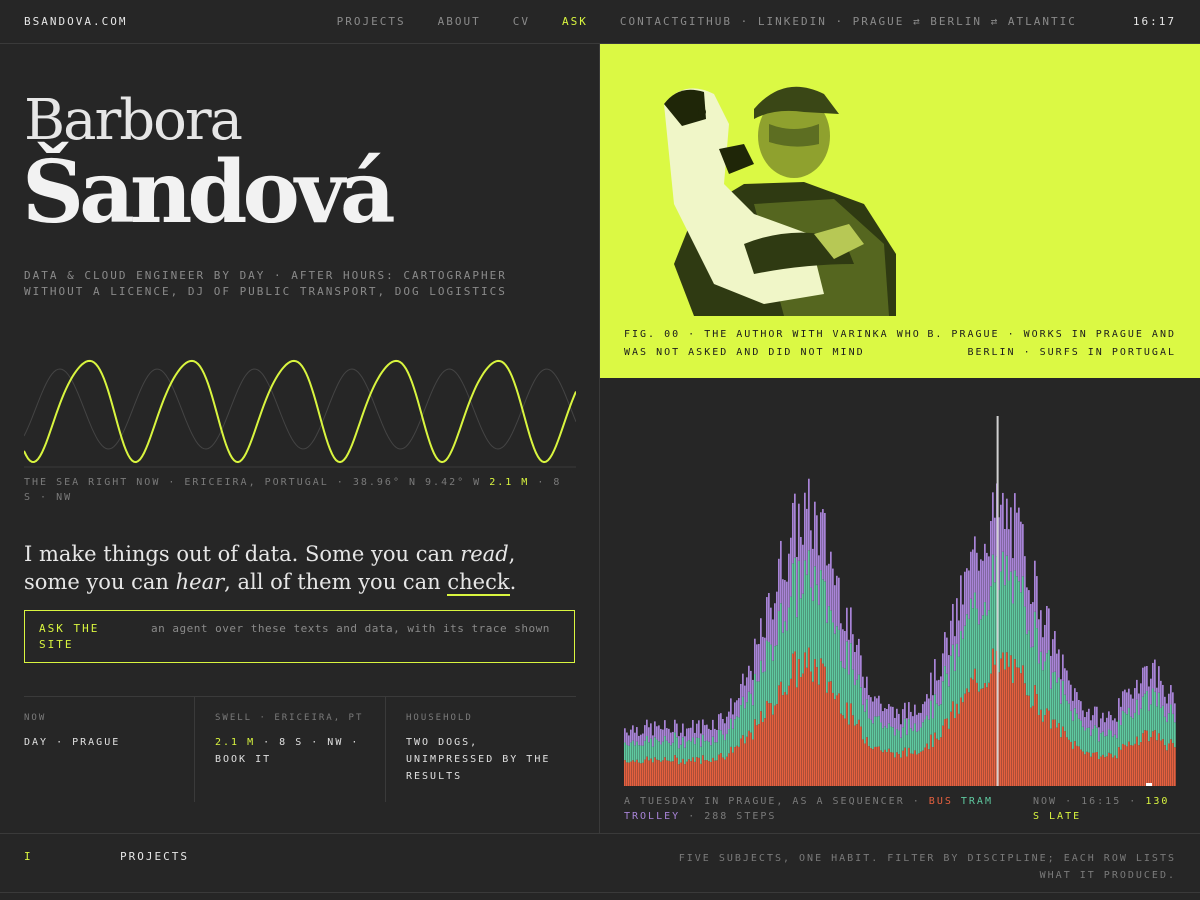 The width and height of the screenshot is (1200, 900). What do you see at coordinates (484, 554) in the screenshot?
I see `intro-read: read` at bounding box center [484, 554].